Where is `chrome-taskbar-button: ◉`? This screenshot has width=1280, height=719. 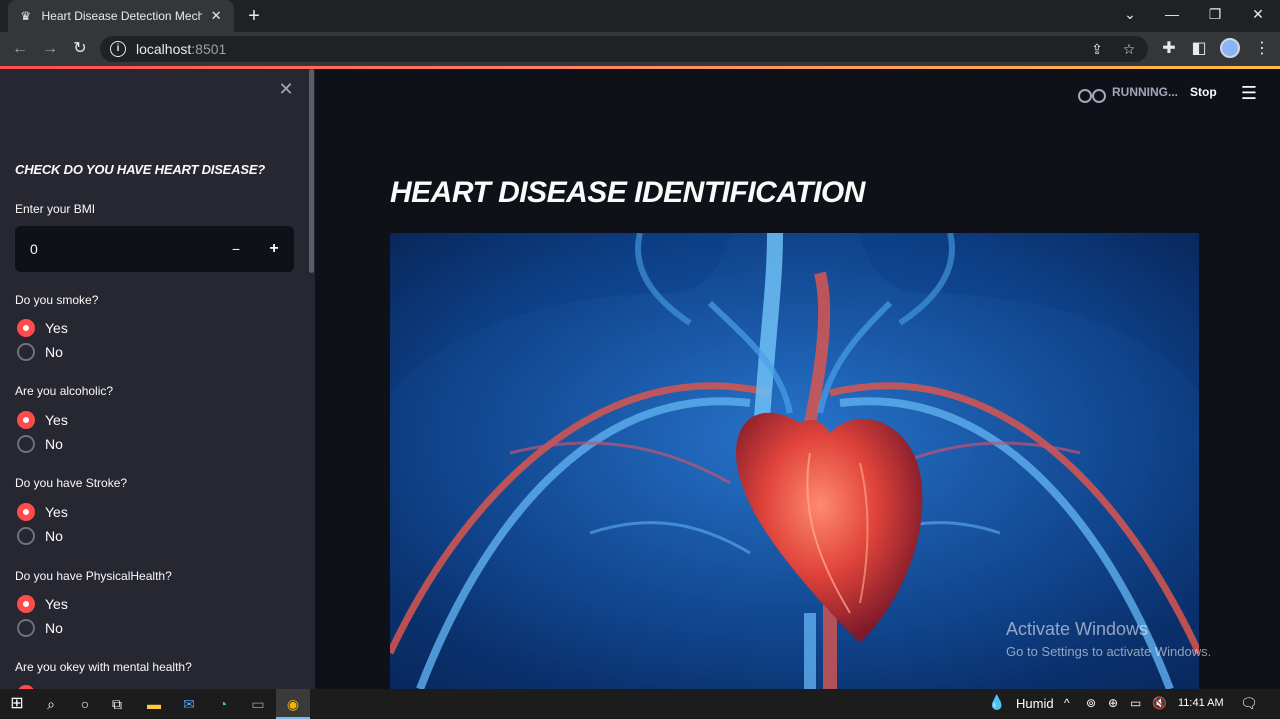 chrome-taskbar-button: ◉ is located at coordinates (293, 704).